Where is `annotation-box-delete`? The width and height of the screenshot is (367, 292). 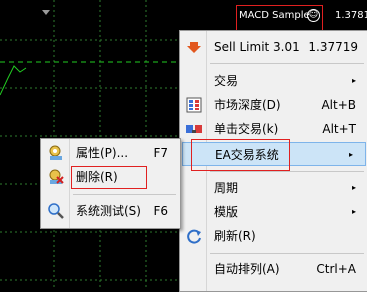
annotation-box-delete is located at coordinates (109, 177).